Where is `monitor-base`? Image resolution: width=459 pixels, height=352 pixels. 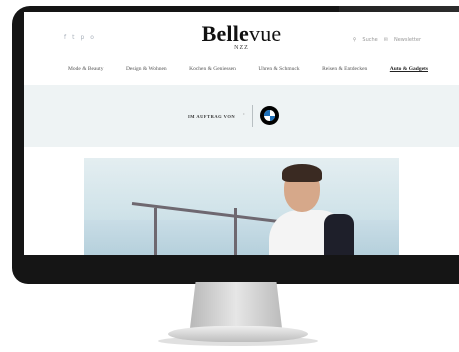 monitor-base is located at coordinates (238, 334).